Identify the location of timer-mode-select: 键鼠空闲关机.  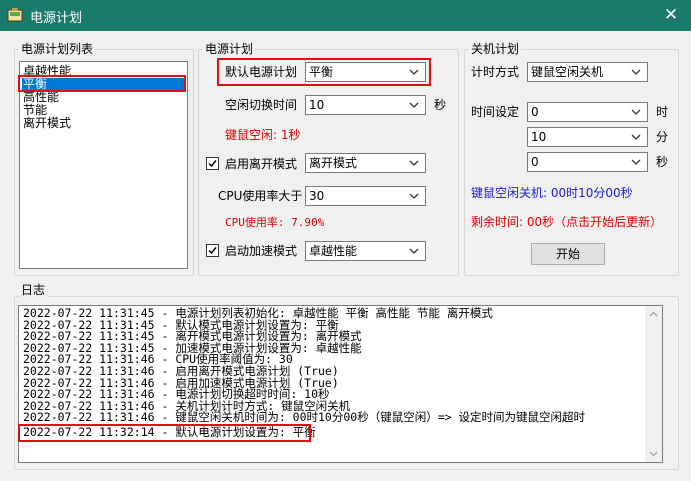
(587, 72).